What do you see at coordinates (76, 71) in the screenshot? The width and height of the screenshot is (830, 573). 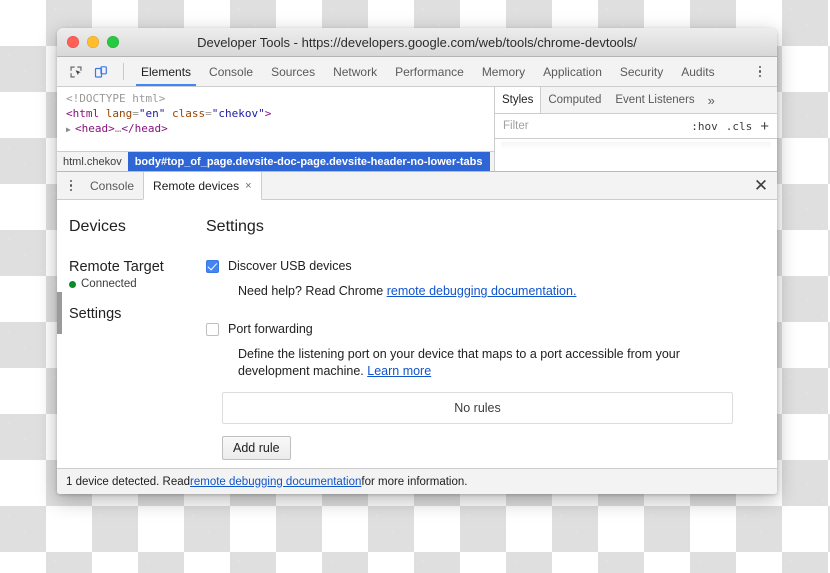 I see `inspect-element-icon` at bounding box center [76, 71].